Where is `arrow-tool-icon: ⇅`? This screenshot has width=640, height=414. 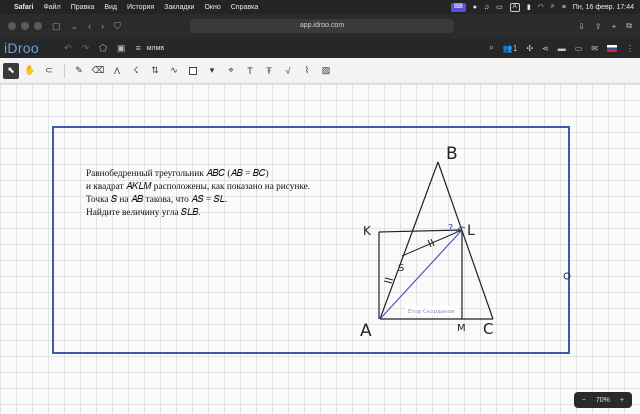 arrow-tool-icon: ⇅ is located at coordinates (155, 71).